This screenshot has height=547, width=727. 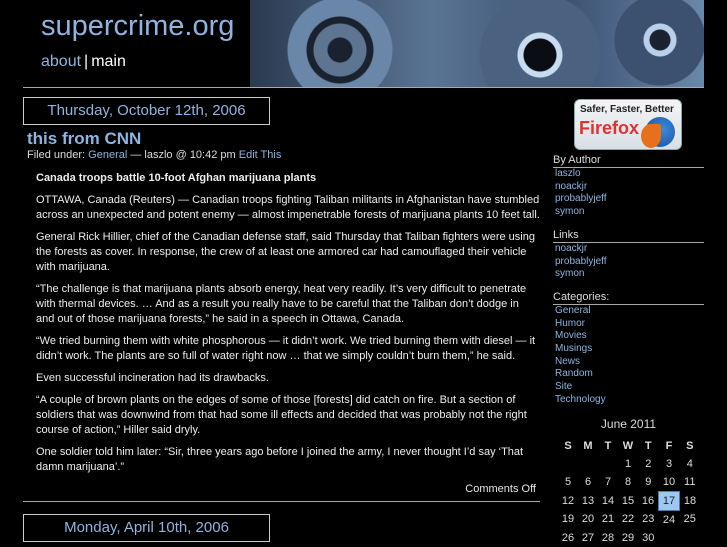 I want to click on next-post-date: Monday, April 10th, 2006, so click(x=146, y=528).